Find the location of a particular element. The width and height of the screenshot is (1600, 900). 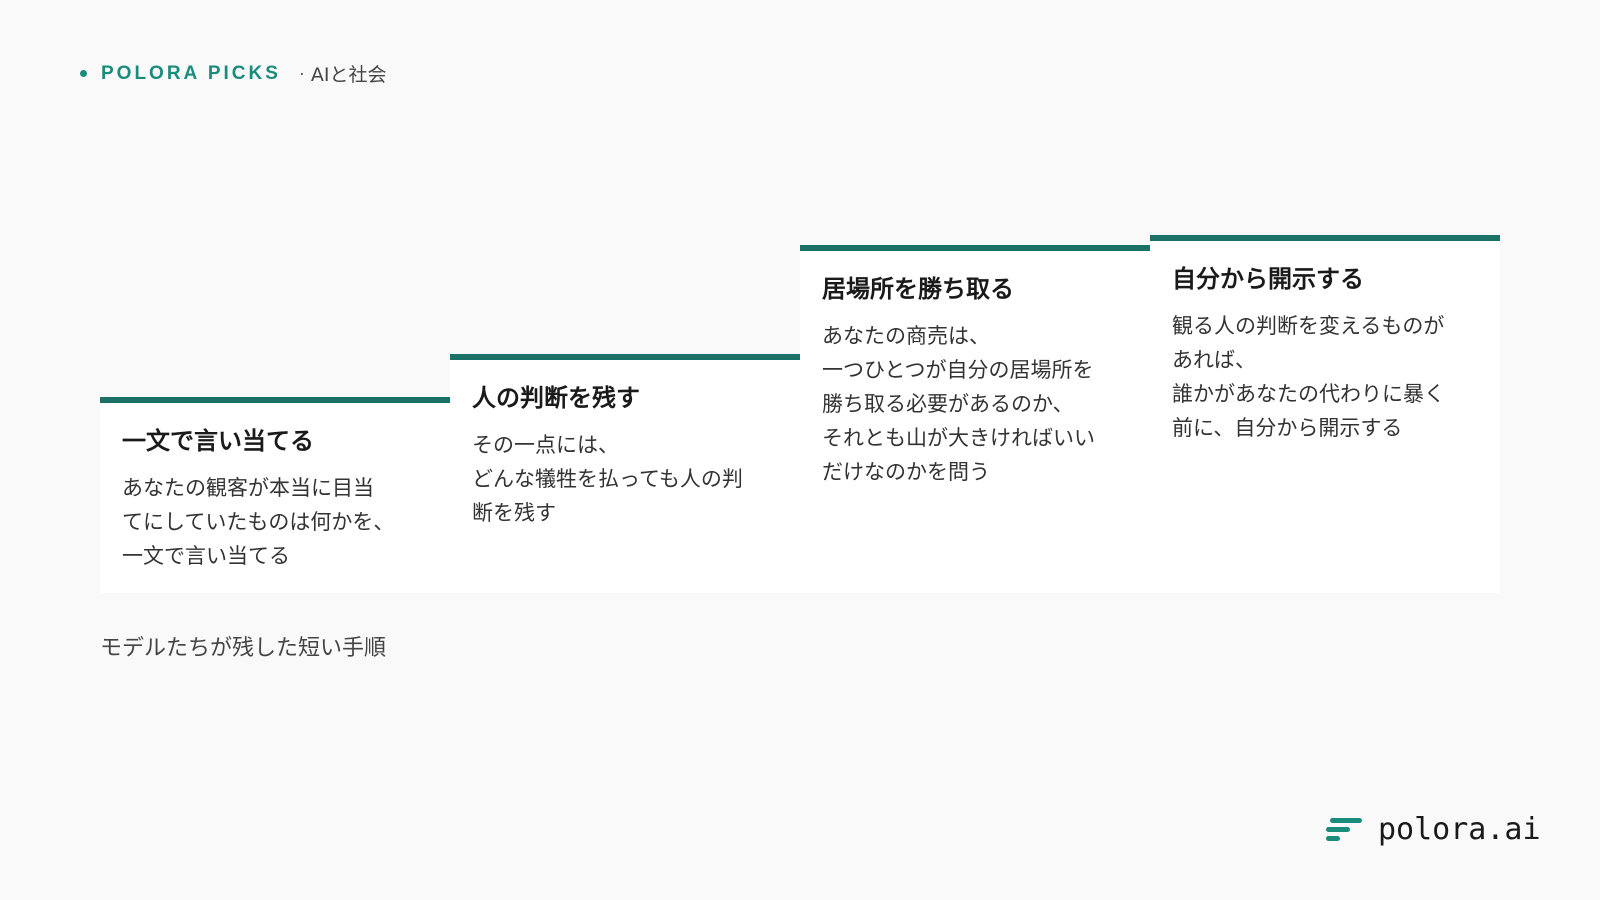

logo: polora.ai is located at coordinates (1433, 829).